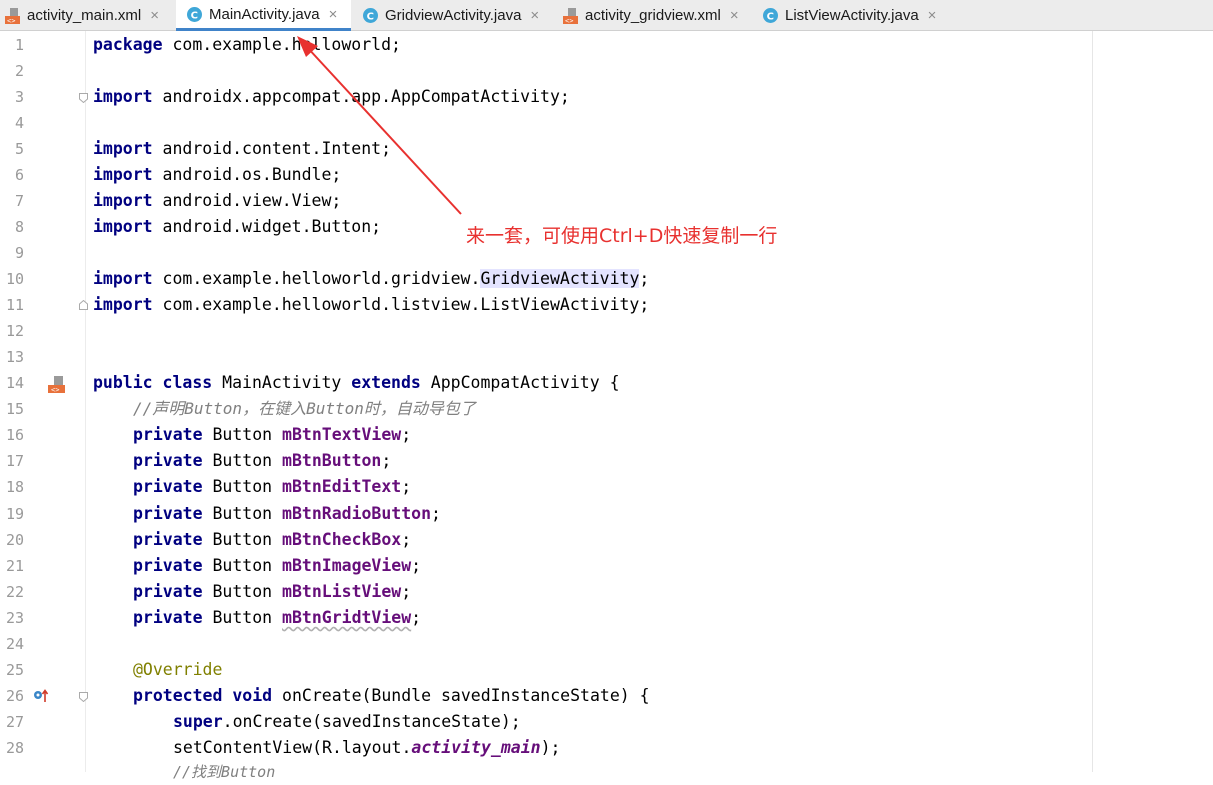 This screenshot has height=785, width=1213. I want to click on tab-gridview-activity-java: C GridviewActivity.java ×, so click(457, 15).